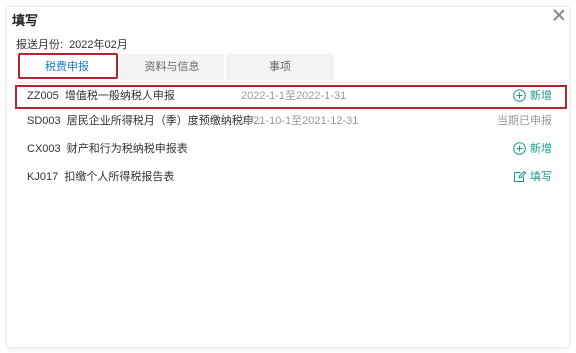 The image size is (576, 353). I want to click on report-month-row: 报送月份: 2022年02月, so click(75, 44).